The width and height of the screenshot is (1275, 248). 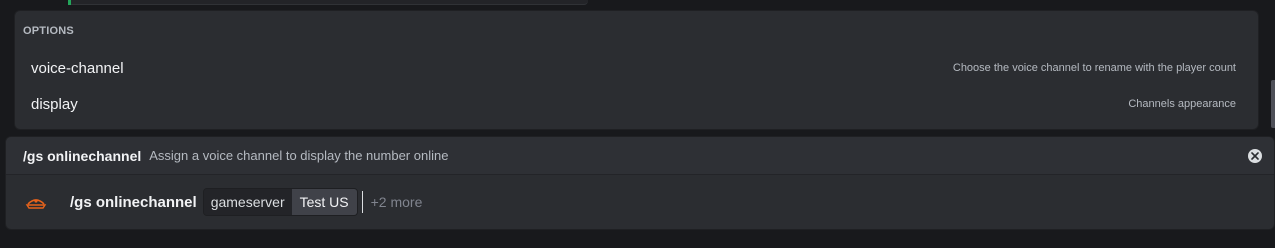 I want to click on more-options-hint: +2 more, so click(x=396, y=202).